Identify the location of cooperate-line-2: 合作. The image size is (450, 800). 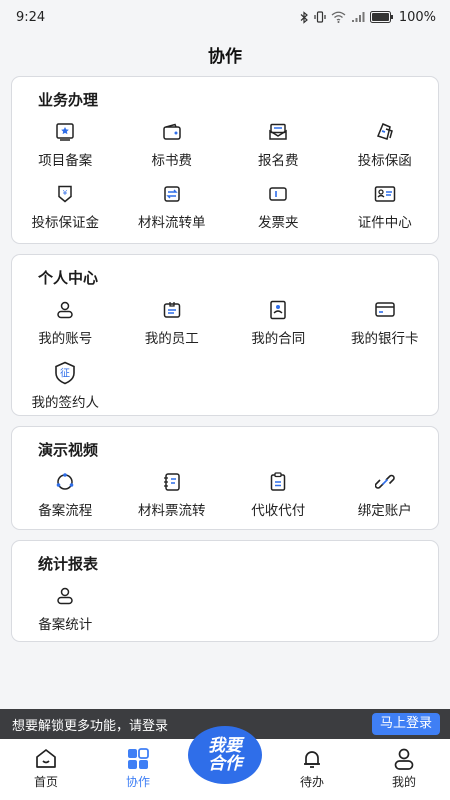
(225, 764).